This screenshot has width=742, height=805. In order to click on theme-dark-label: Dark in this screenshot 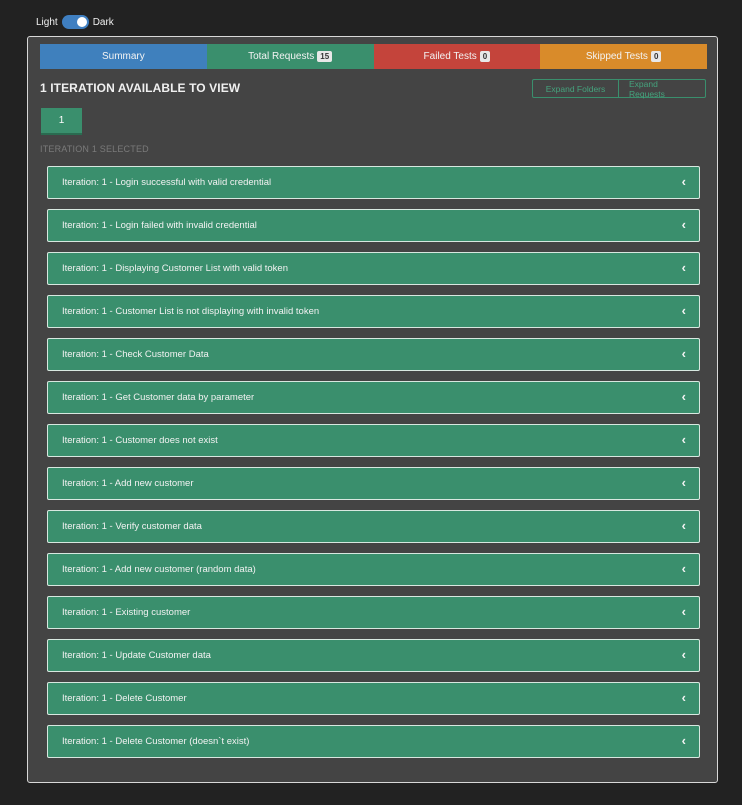, I will do `click(103, 22)`.